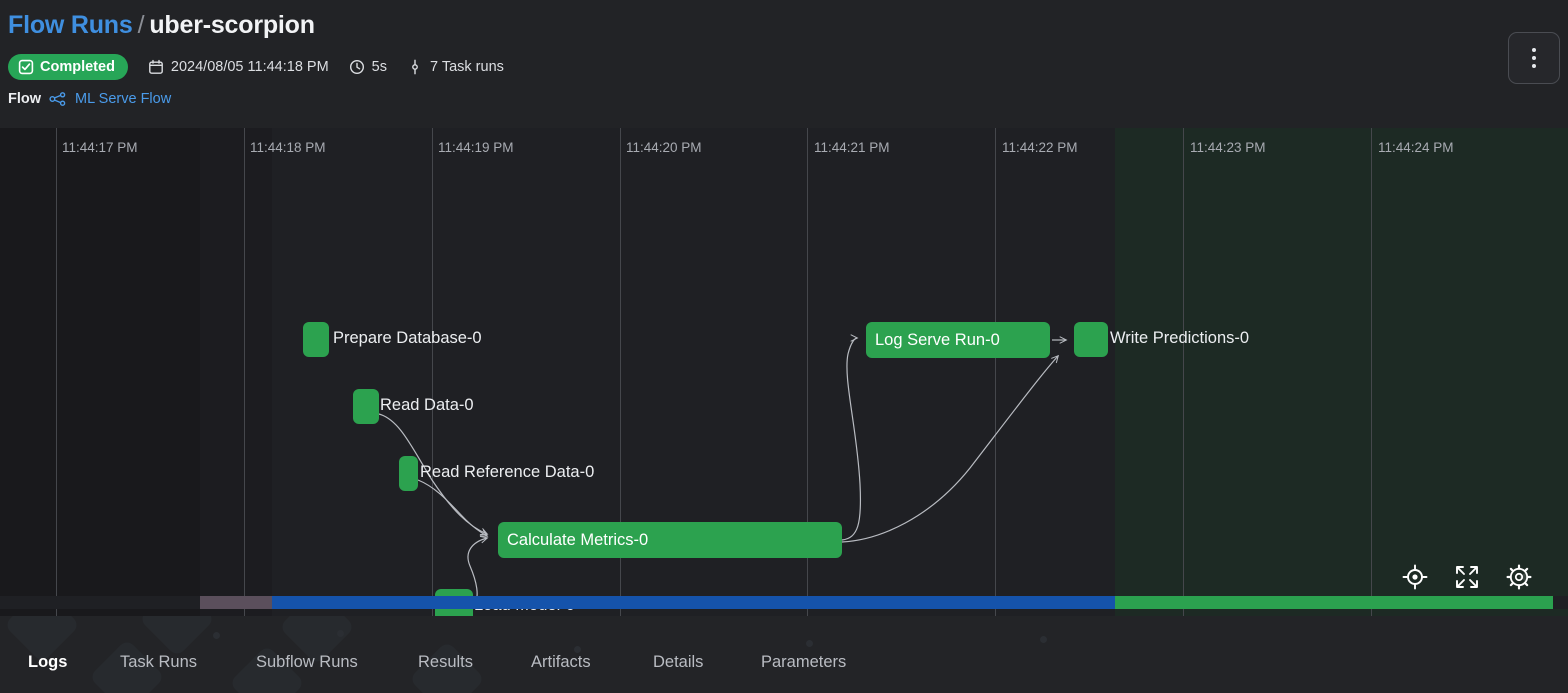 The image size is (1568, 693). What do you see at coordinates (249, 67) in the screenshot?
I see `run-timestamp-text: 2024/08/05 11:44:18 PM` at bounding box center [249, 67].